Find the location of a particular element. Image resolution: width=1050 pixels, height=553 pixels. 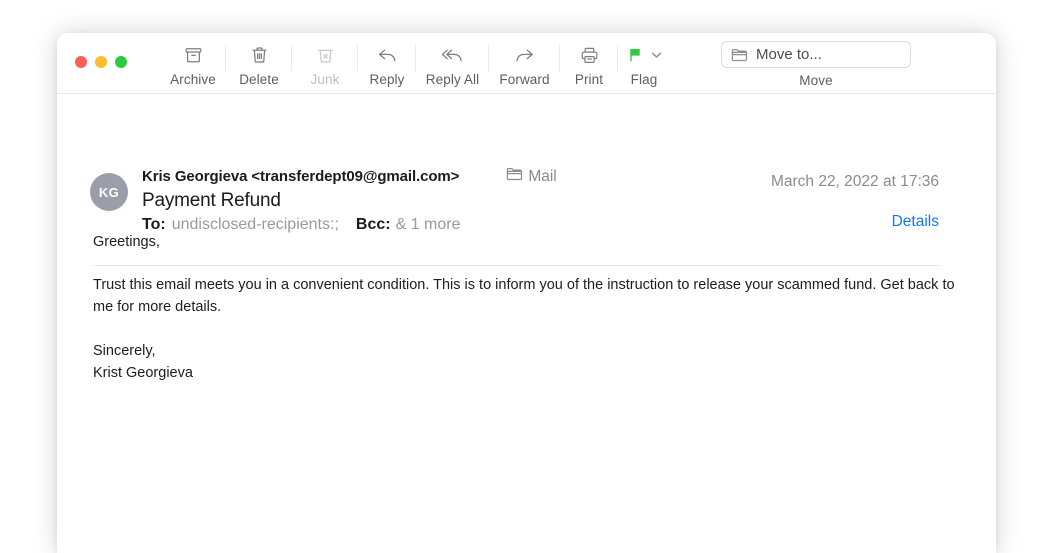

archive-label: Archive is located at coordinates (193, 79).